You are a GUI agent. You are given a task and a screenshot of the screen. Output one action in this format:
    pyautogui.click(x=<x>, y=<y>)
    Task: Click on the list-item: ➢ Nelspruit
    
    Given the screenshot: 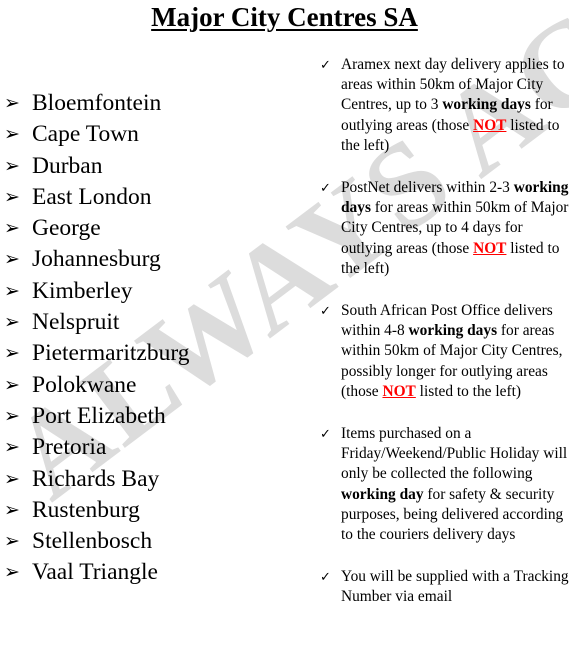 What is the action you would take?
    pyautogui.click(x=150, y=322)
    